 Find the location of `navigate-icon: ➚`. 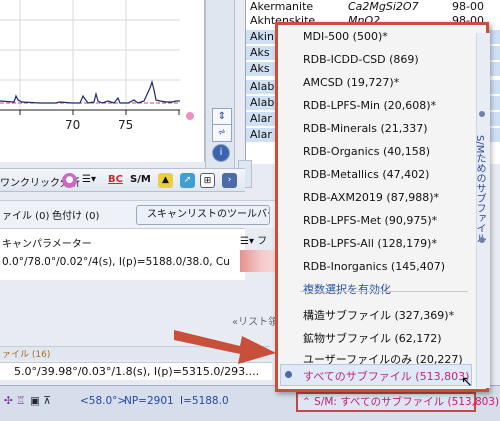

navigate-icon: ➚ is located at coordinates (187, 180).